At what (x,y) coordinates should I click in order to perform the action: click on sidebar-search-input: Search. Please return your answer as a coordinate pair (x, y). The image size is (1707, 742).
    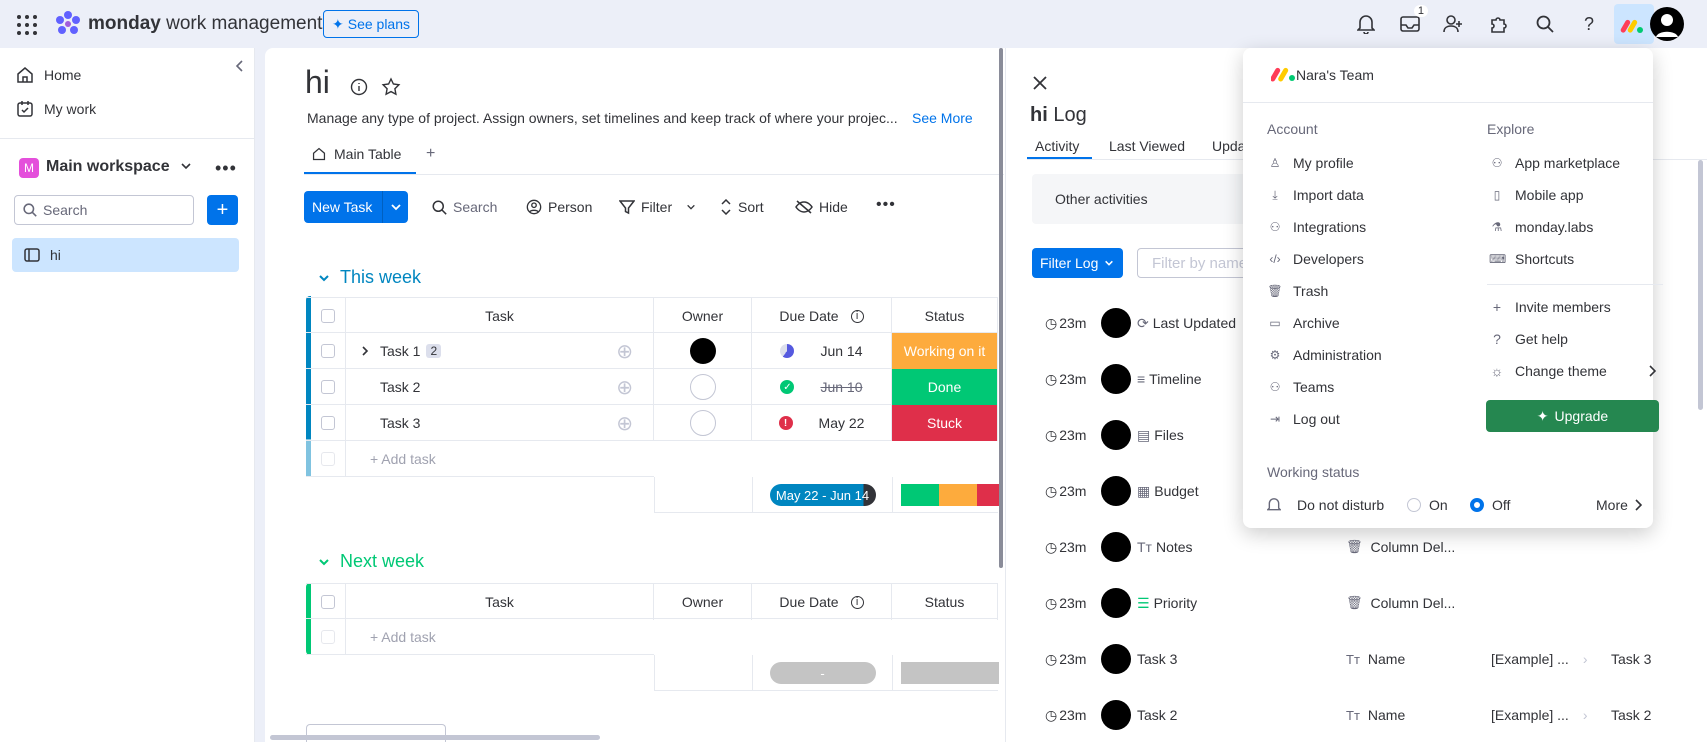
    Looking at the image, I should click on (104, 210).